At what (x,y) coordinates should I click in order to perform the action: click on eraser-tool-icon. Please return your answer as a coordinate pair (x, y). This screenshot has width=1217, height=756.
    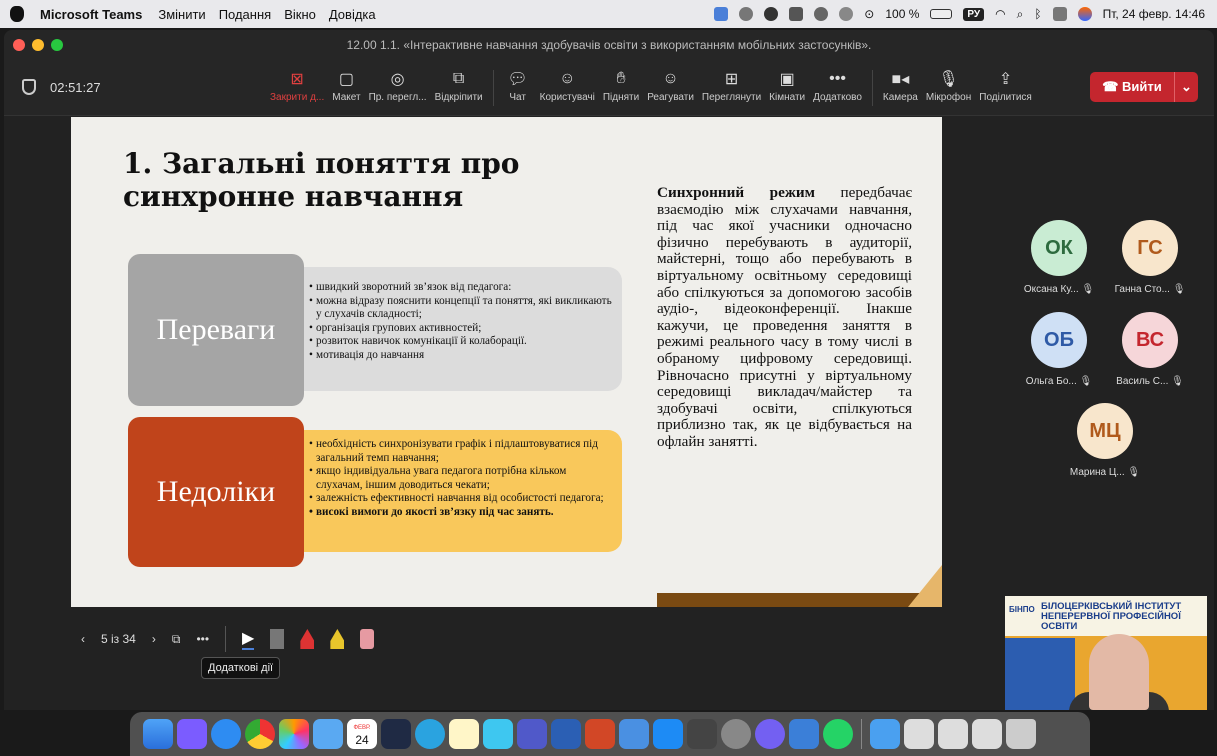
    Looking at the image, I should click on (277, 639).